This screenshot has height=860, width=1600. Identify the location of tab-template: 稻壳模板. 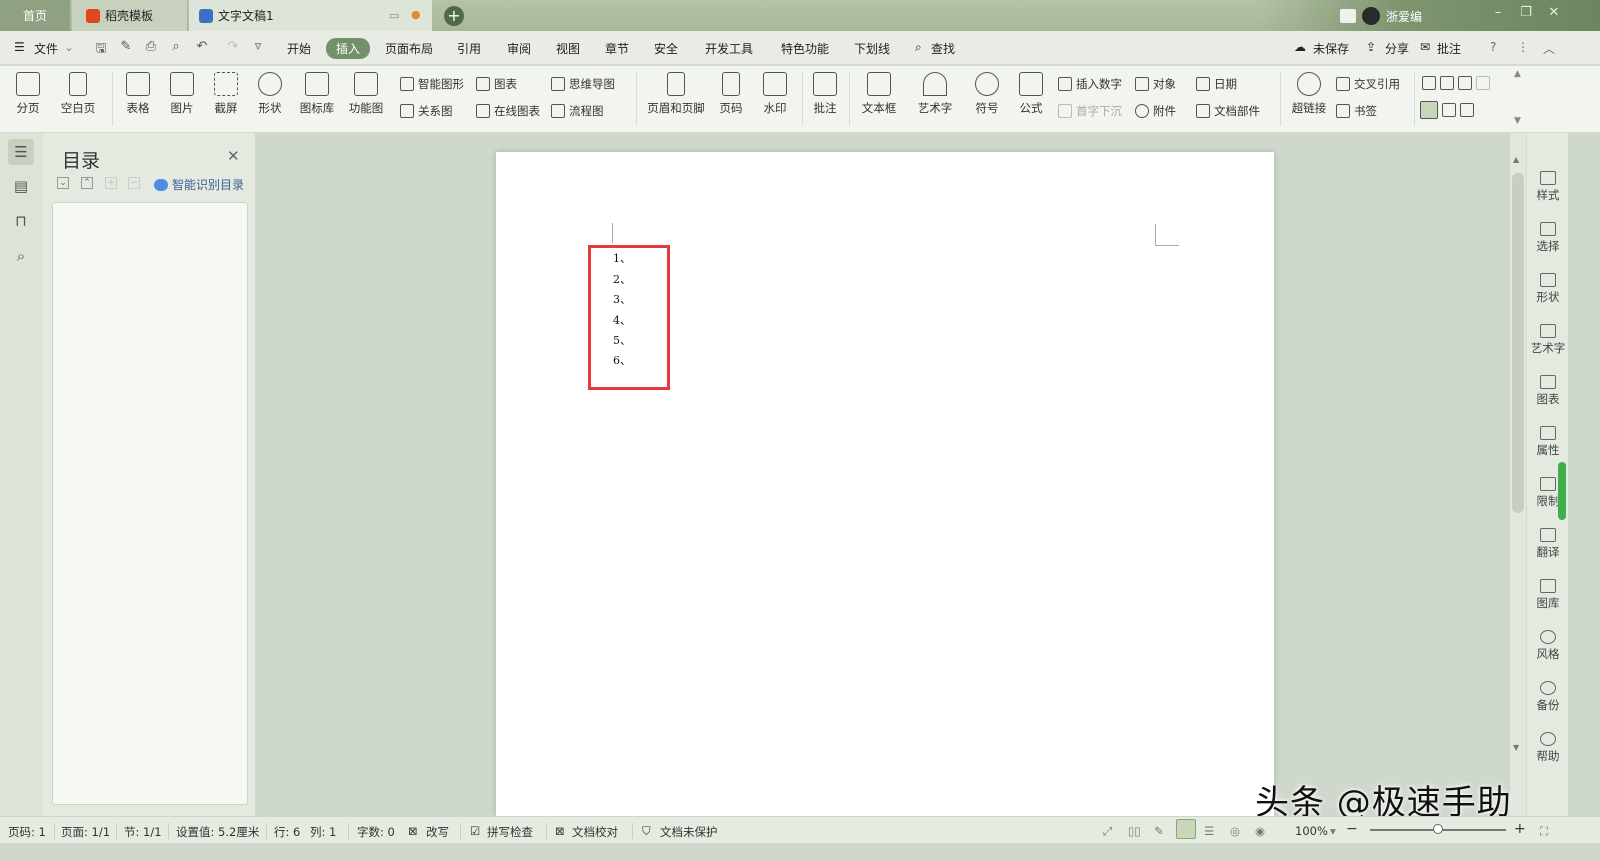
(129, 15).